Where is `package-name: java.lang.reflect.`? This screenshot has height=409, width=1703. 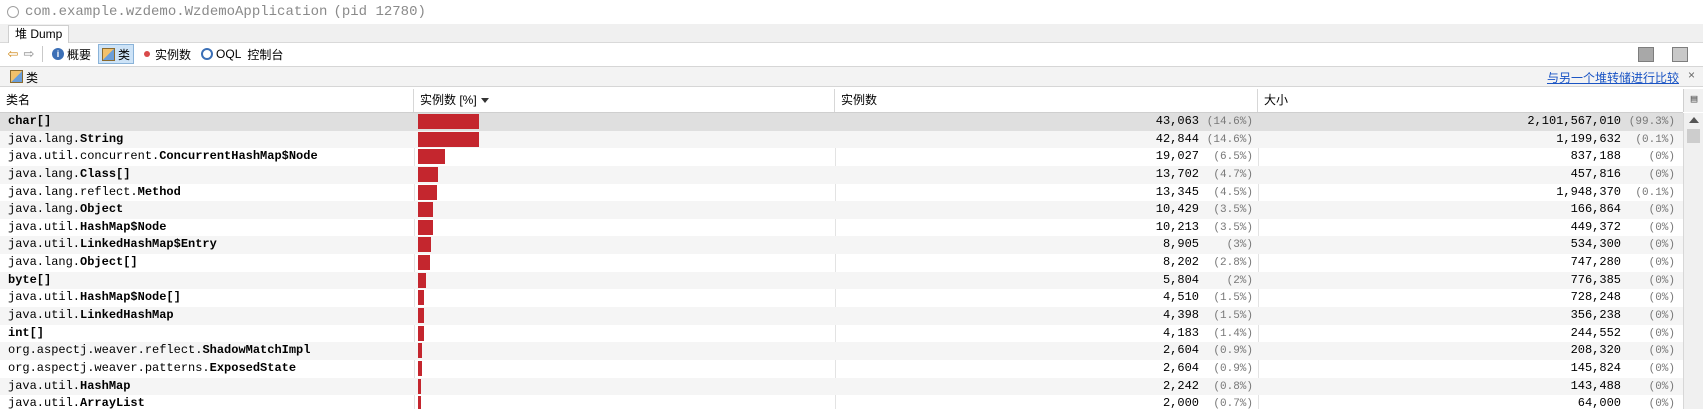 package-name: java.lang.reflect. is located at coordinates (73, 191).